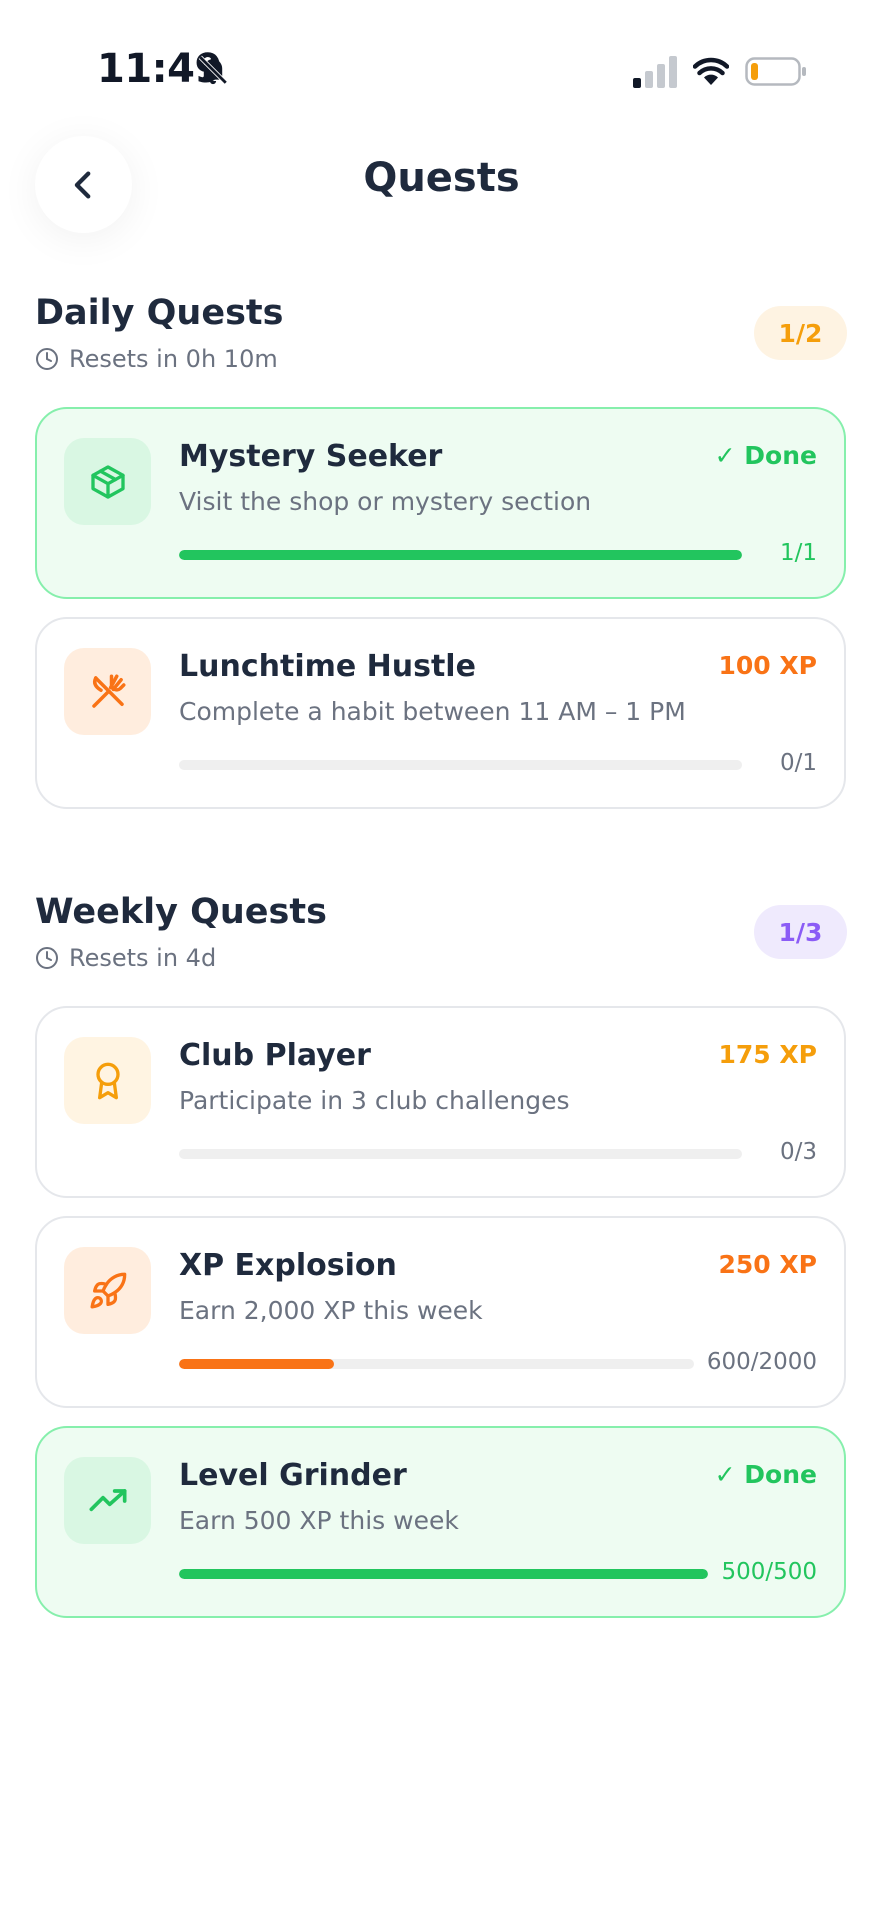  I want to click on quest-xp-reward: 175 XP, so click(768, 1054).